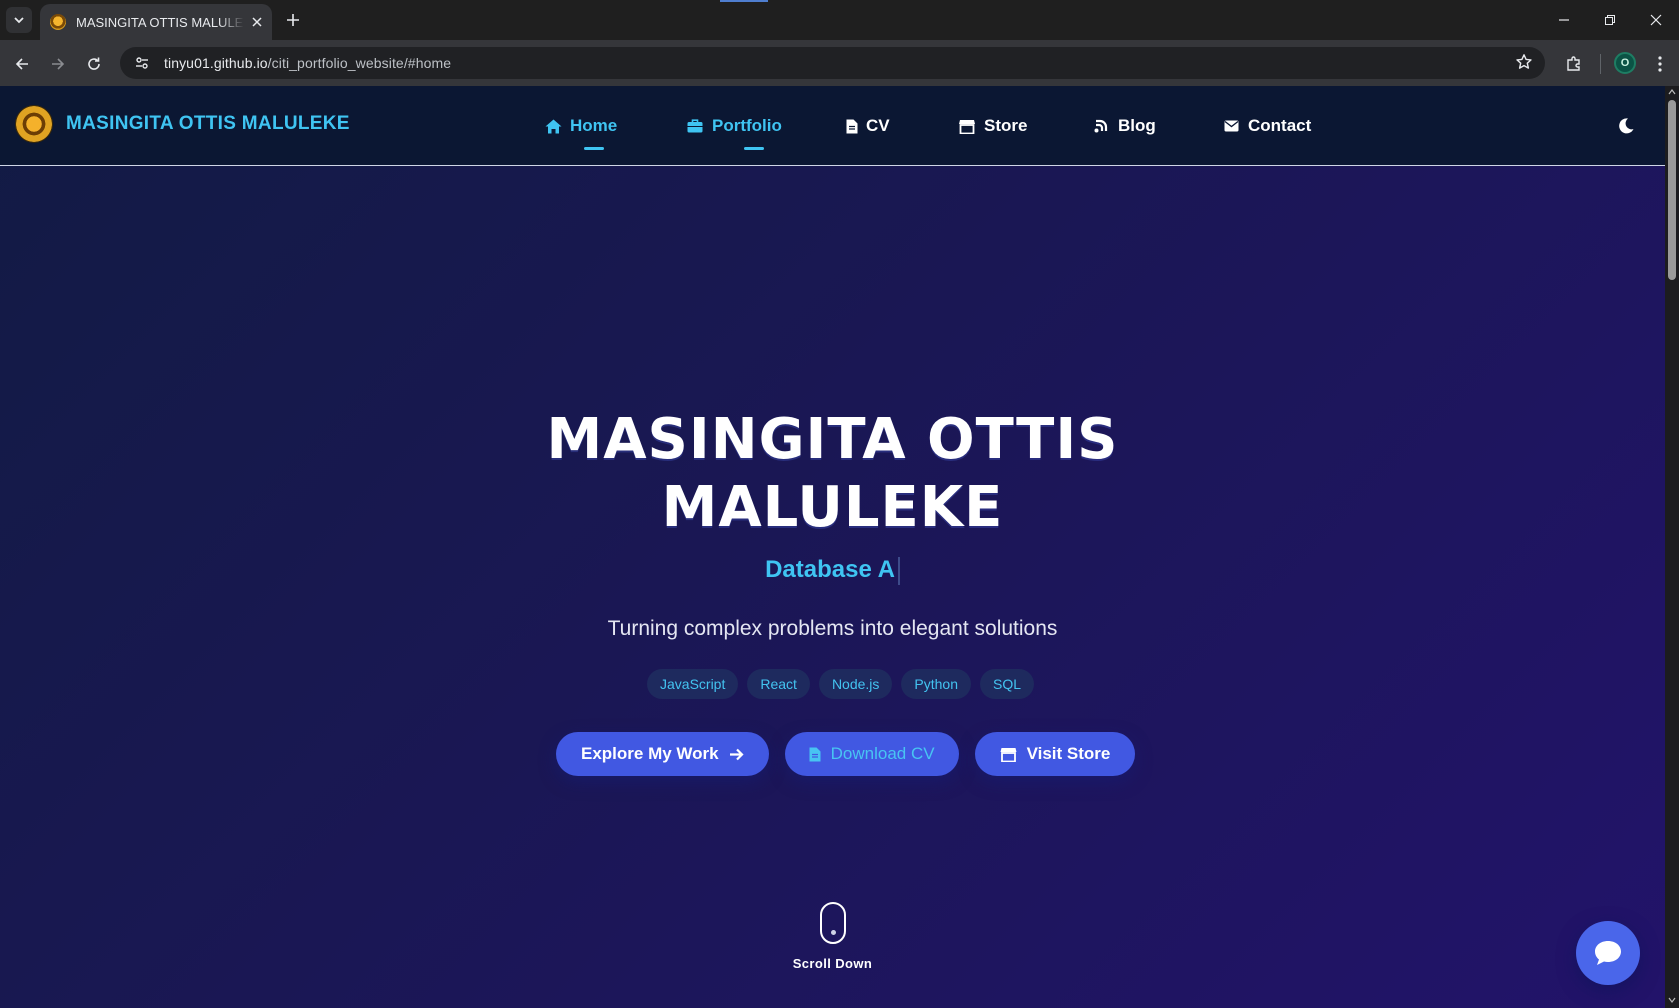 The image size is (1679, 1008). I want to click on forward-button, so click(58, 64).